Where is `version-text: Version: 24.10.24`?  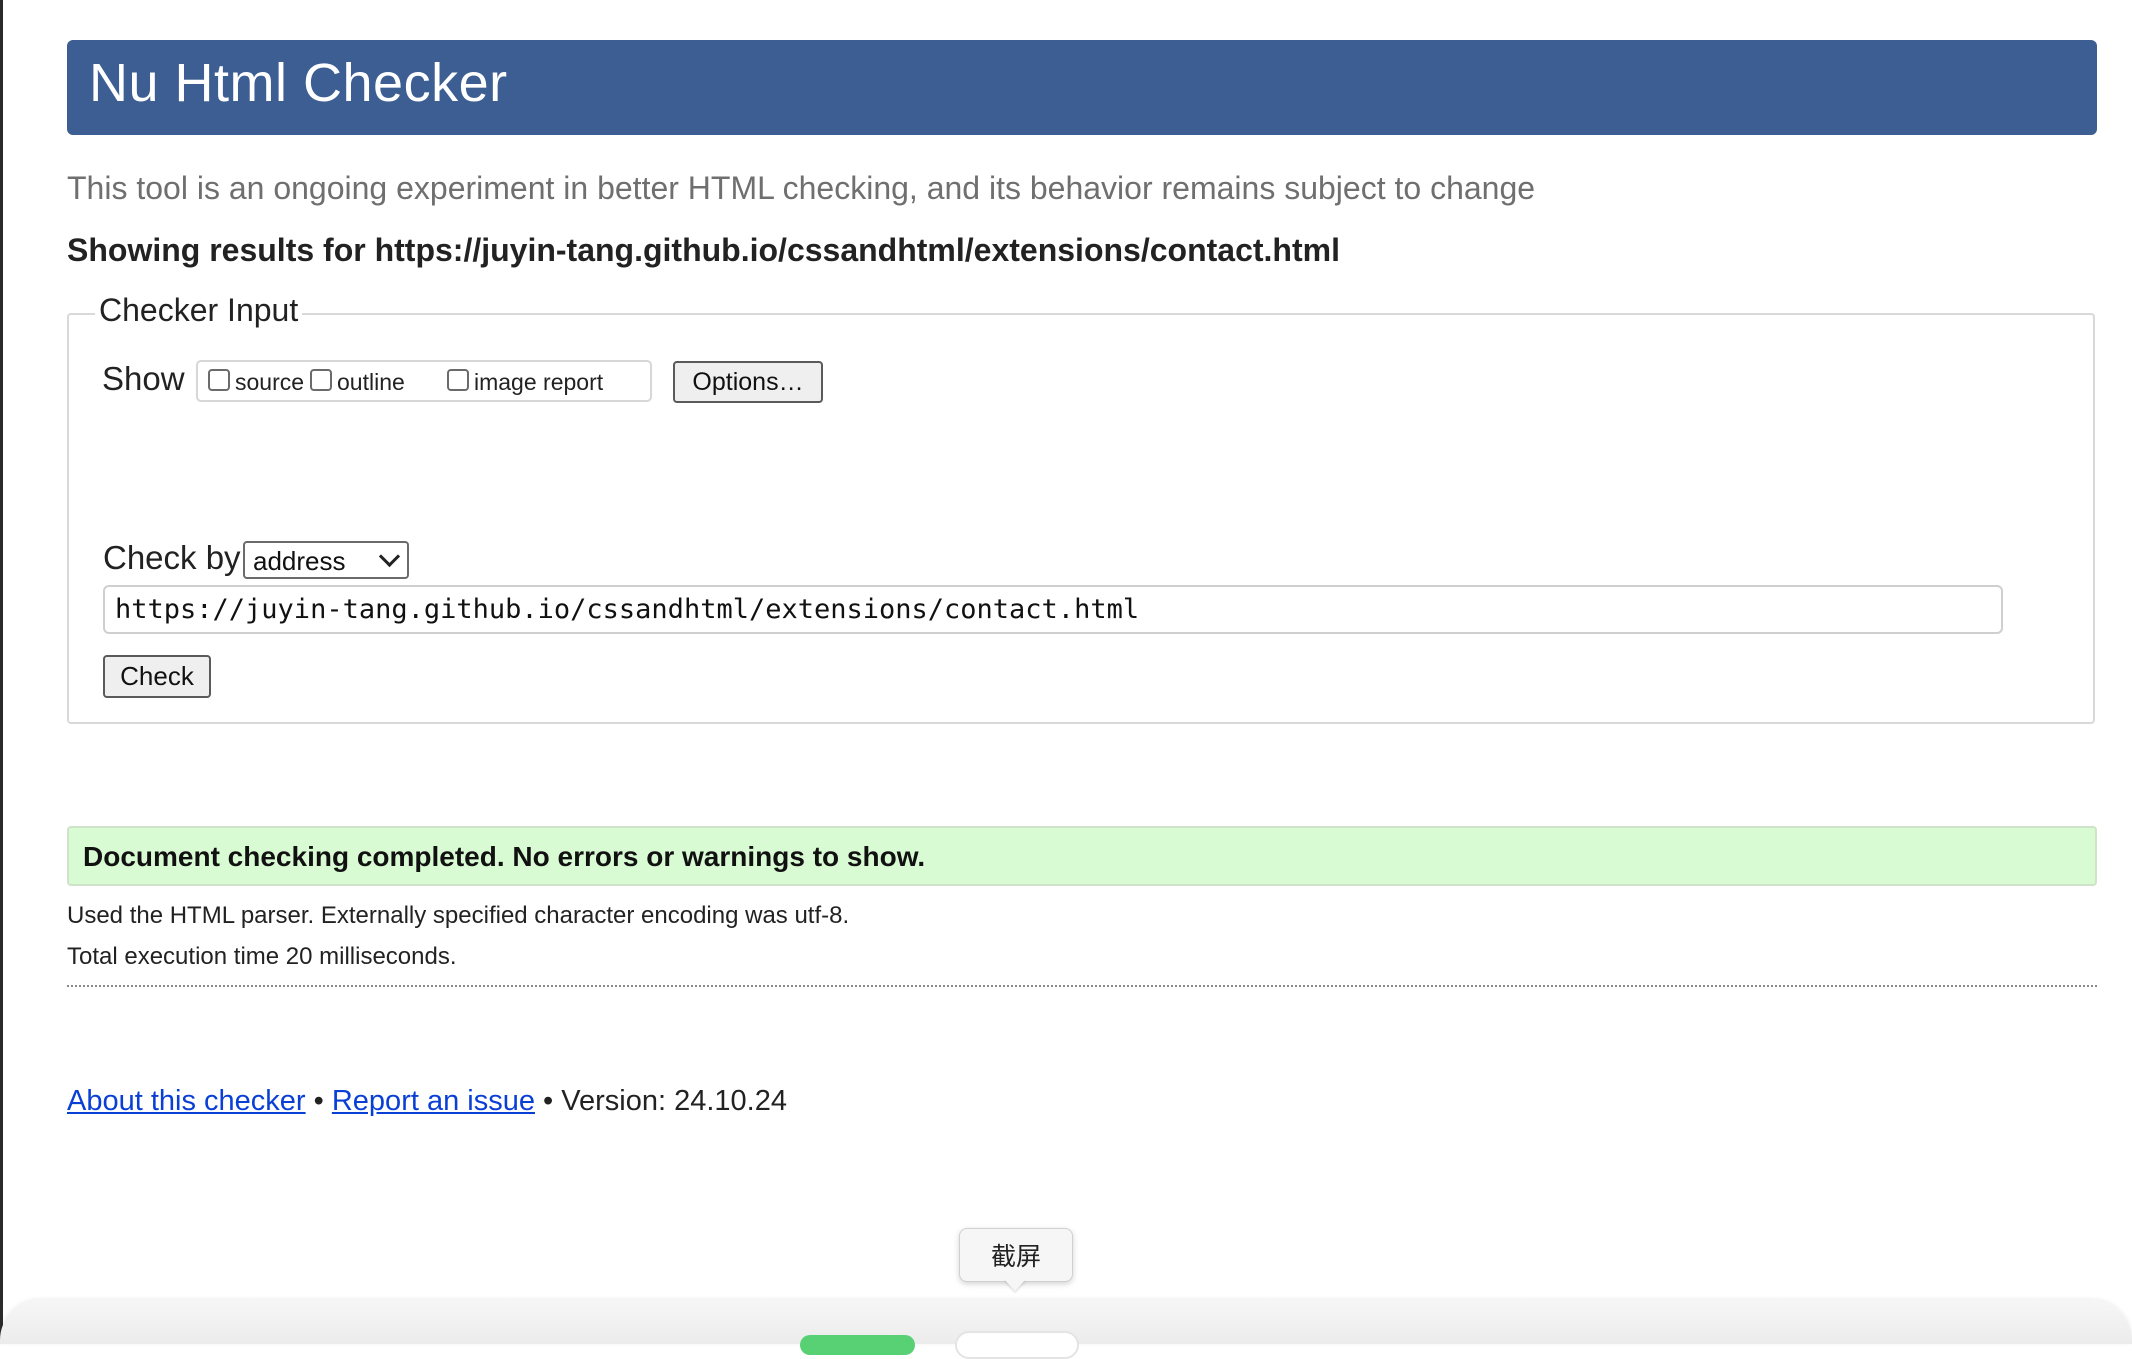 version-text: Version: 24.10.24 is located at coordinates (674, 1101).